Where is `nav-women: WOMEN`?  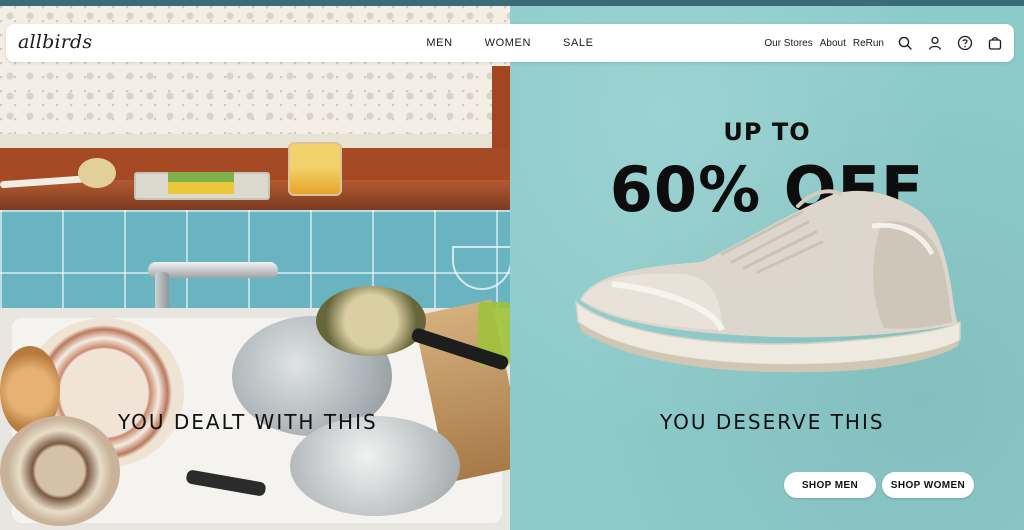
nav-women: WOMEN is located at coordinates (508, 43).